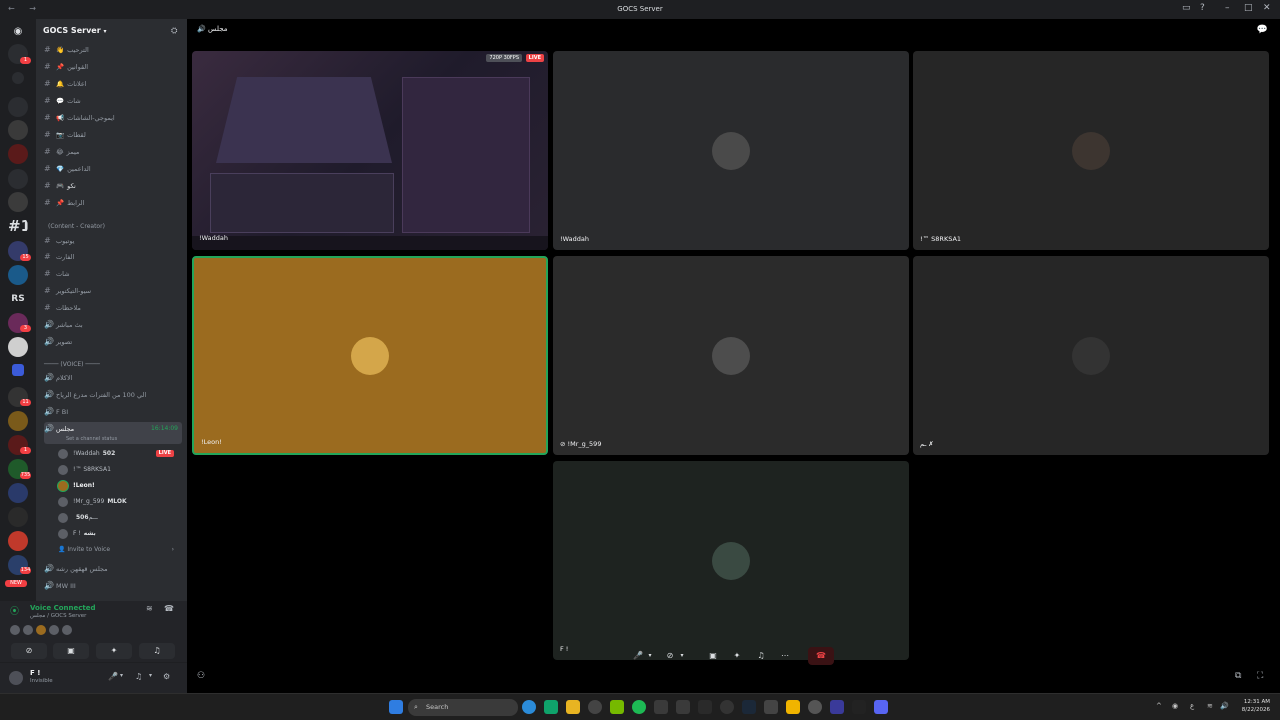  Describe the element at coordinates (113, 67) in the screenshot. I see `channel-item: # 📌 القوانين` at that location.